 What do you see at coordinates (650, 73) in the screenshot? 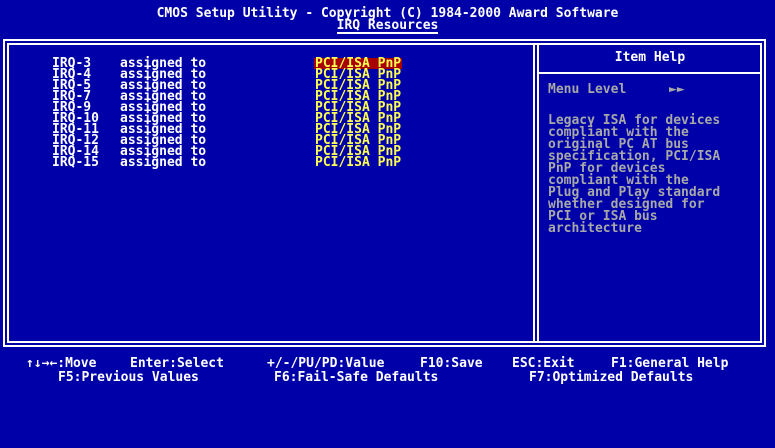
I see `help-separator` at bounding box center [650, 73].